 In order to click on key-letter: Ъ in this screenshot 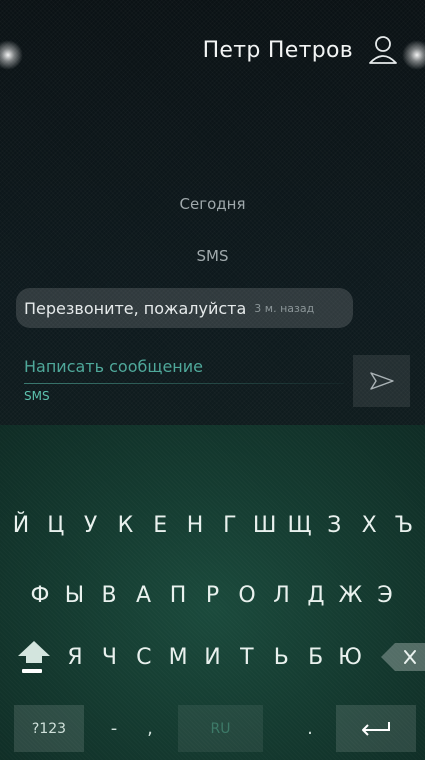, I will do `click(404, 525)`.